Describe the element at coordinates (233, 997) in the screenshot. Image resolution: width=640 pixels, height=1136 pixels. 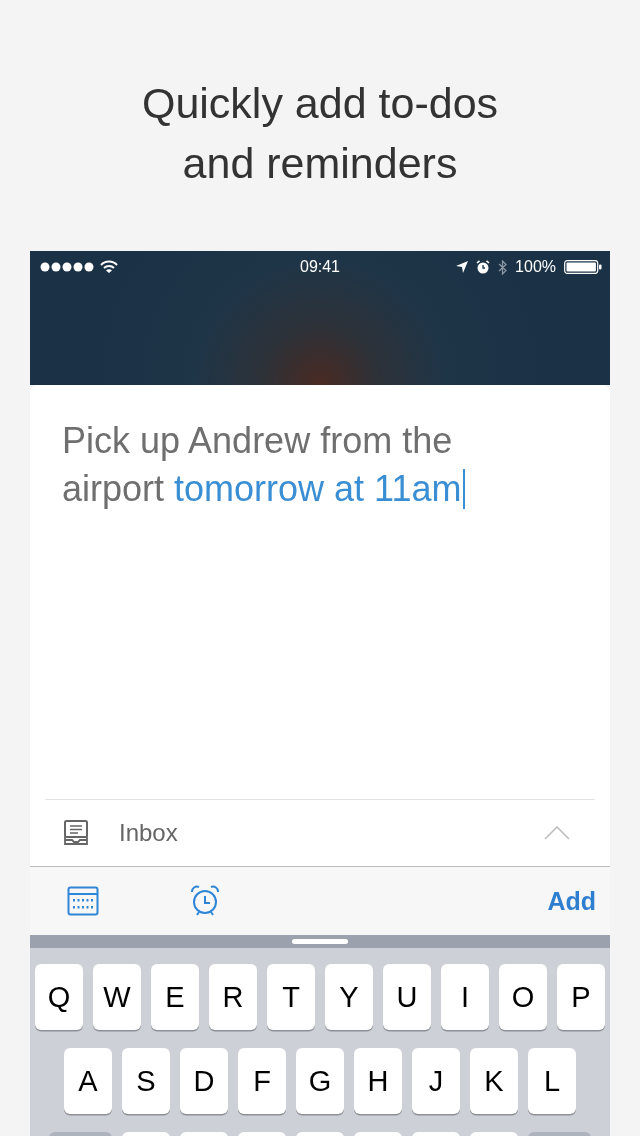
I see `keyboard-key: R` at that location.